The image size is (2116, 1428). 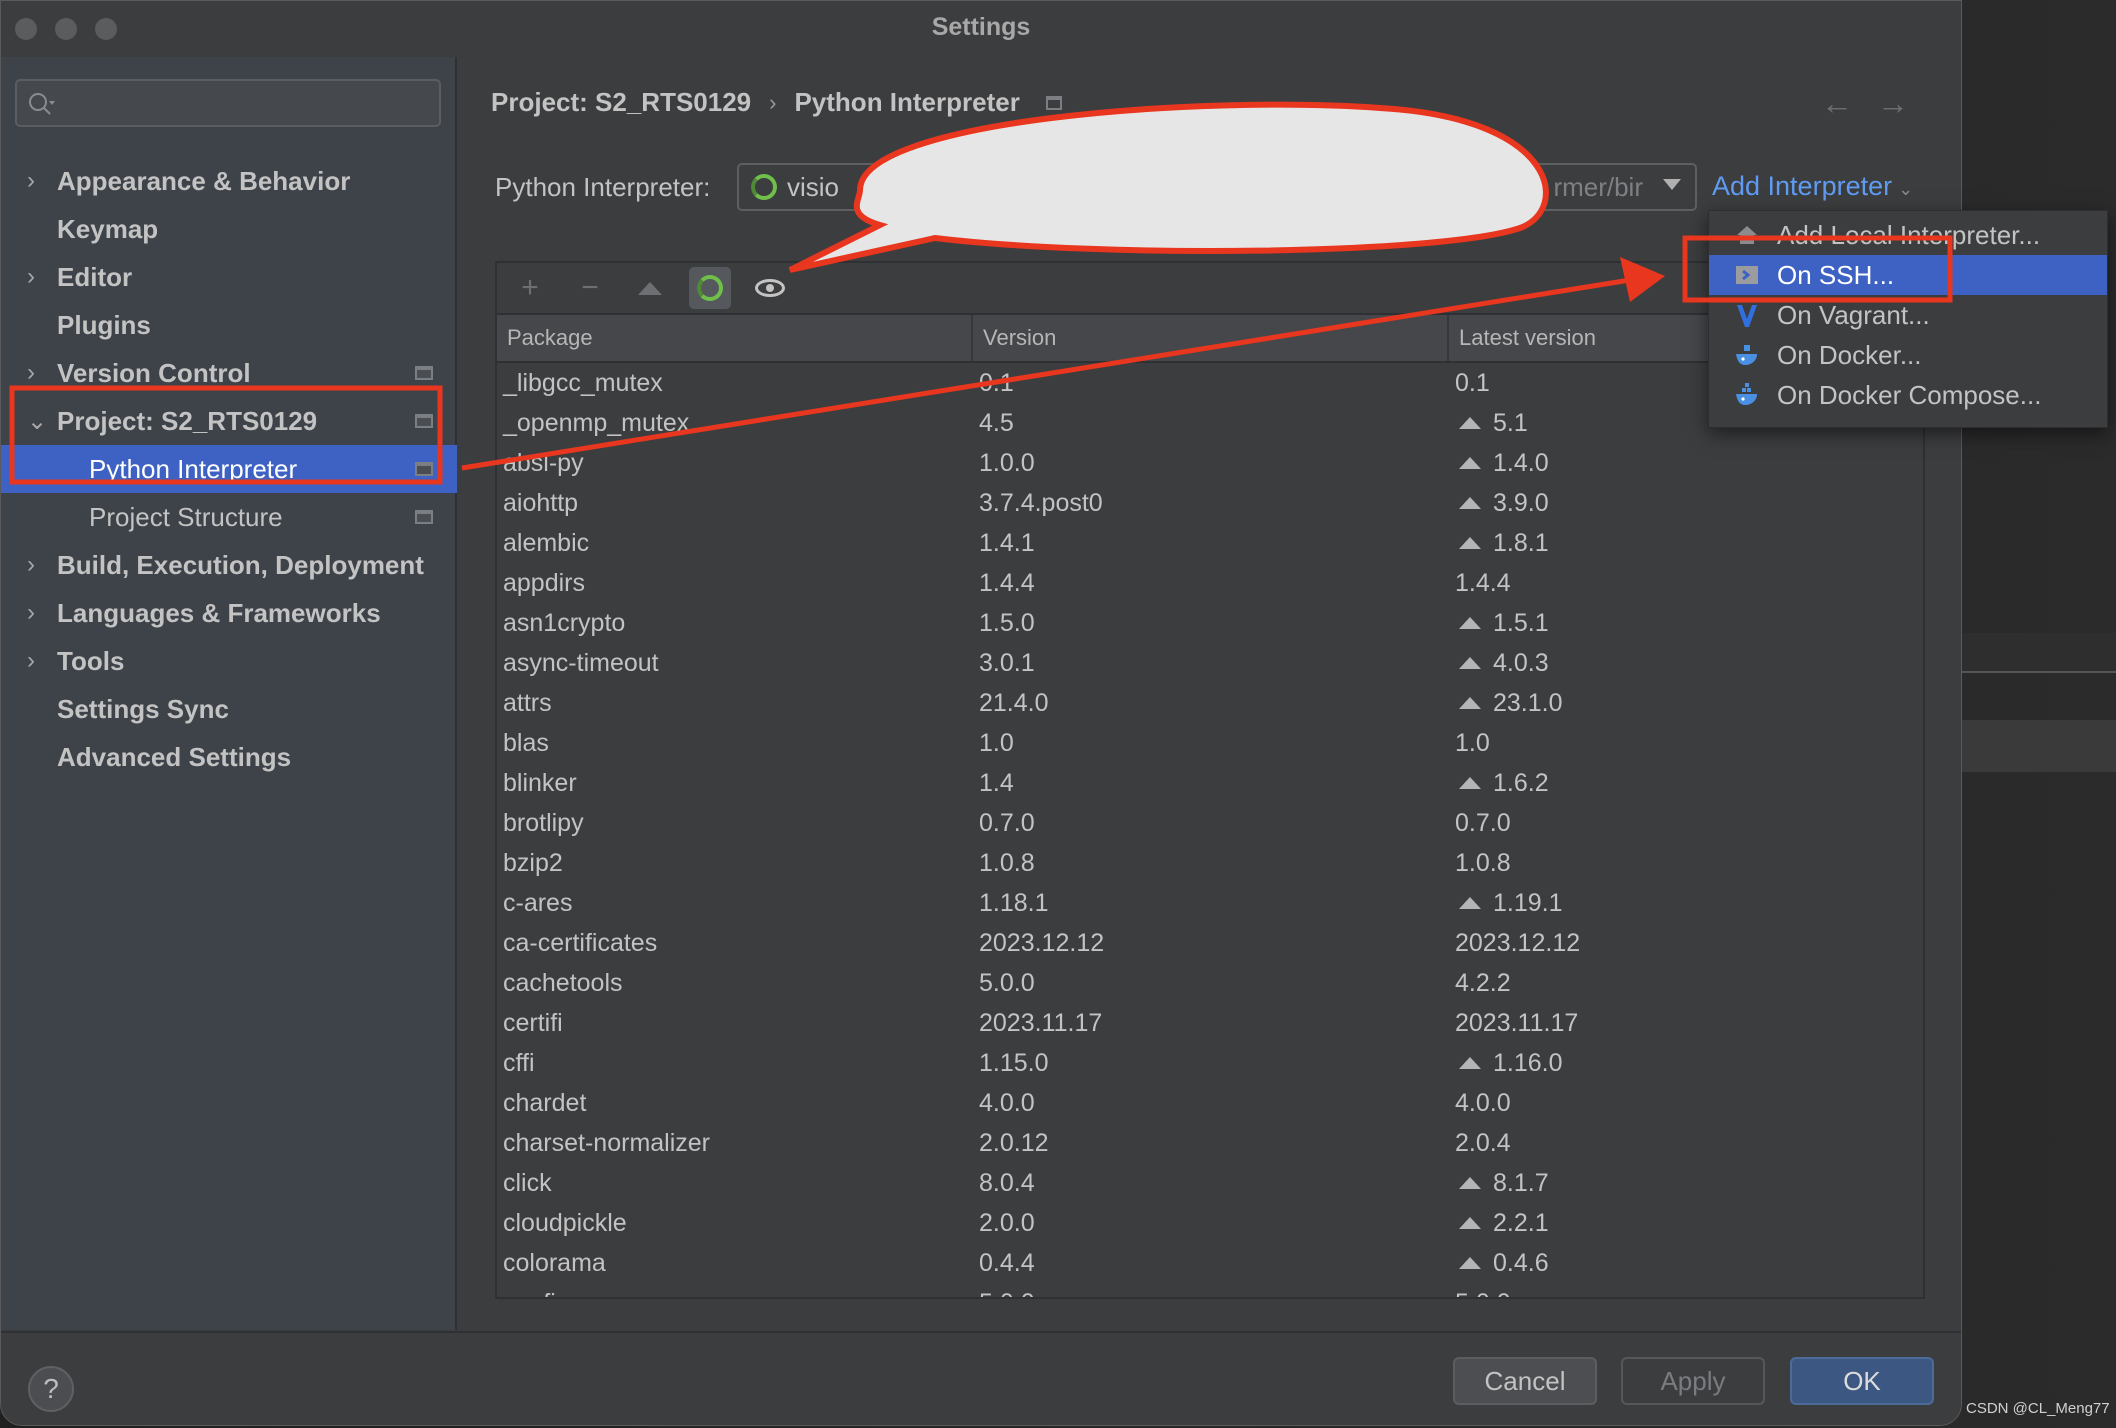 What do you see at coordinates (530, 288) in the screenshot?
I see `add-package-button: +` at bounding box center [530, 288].